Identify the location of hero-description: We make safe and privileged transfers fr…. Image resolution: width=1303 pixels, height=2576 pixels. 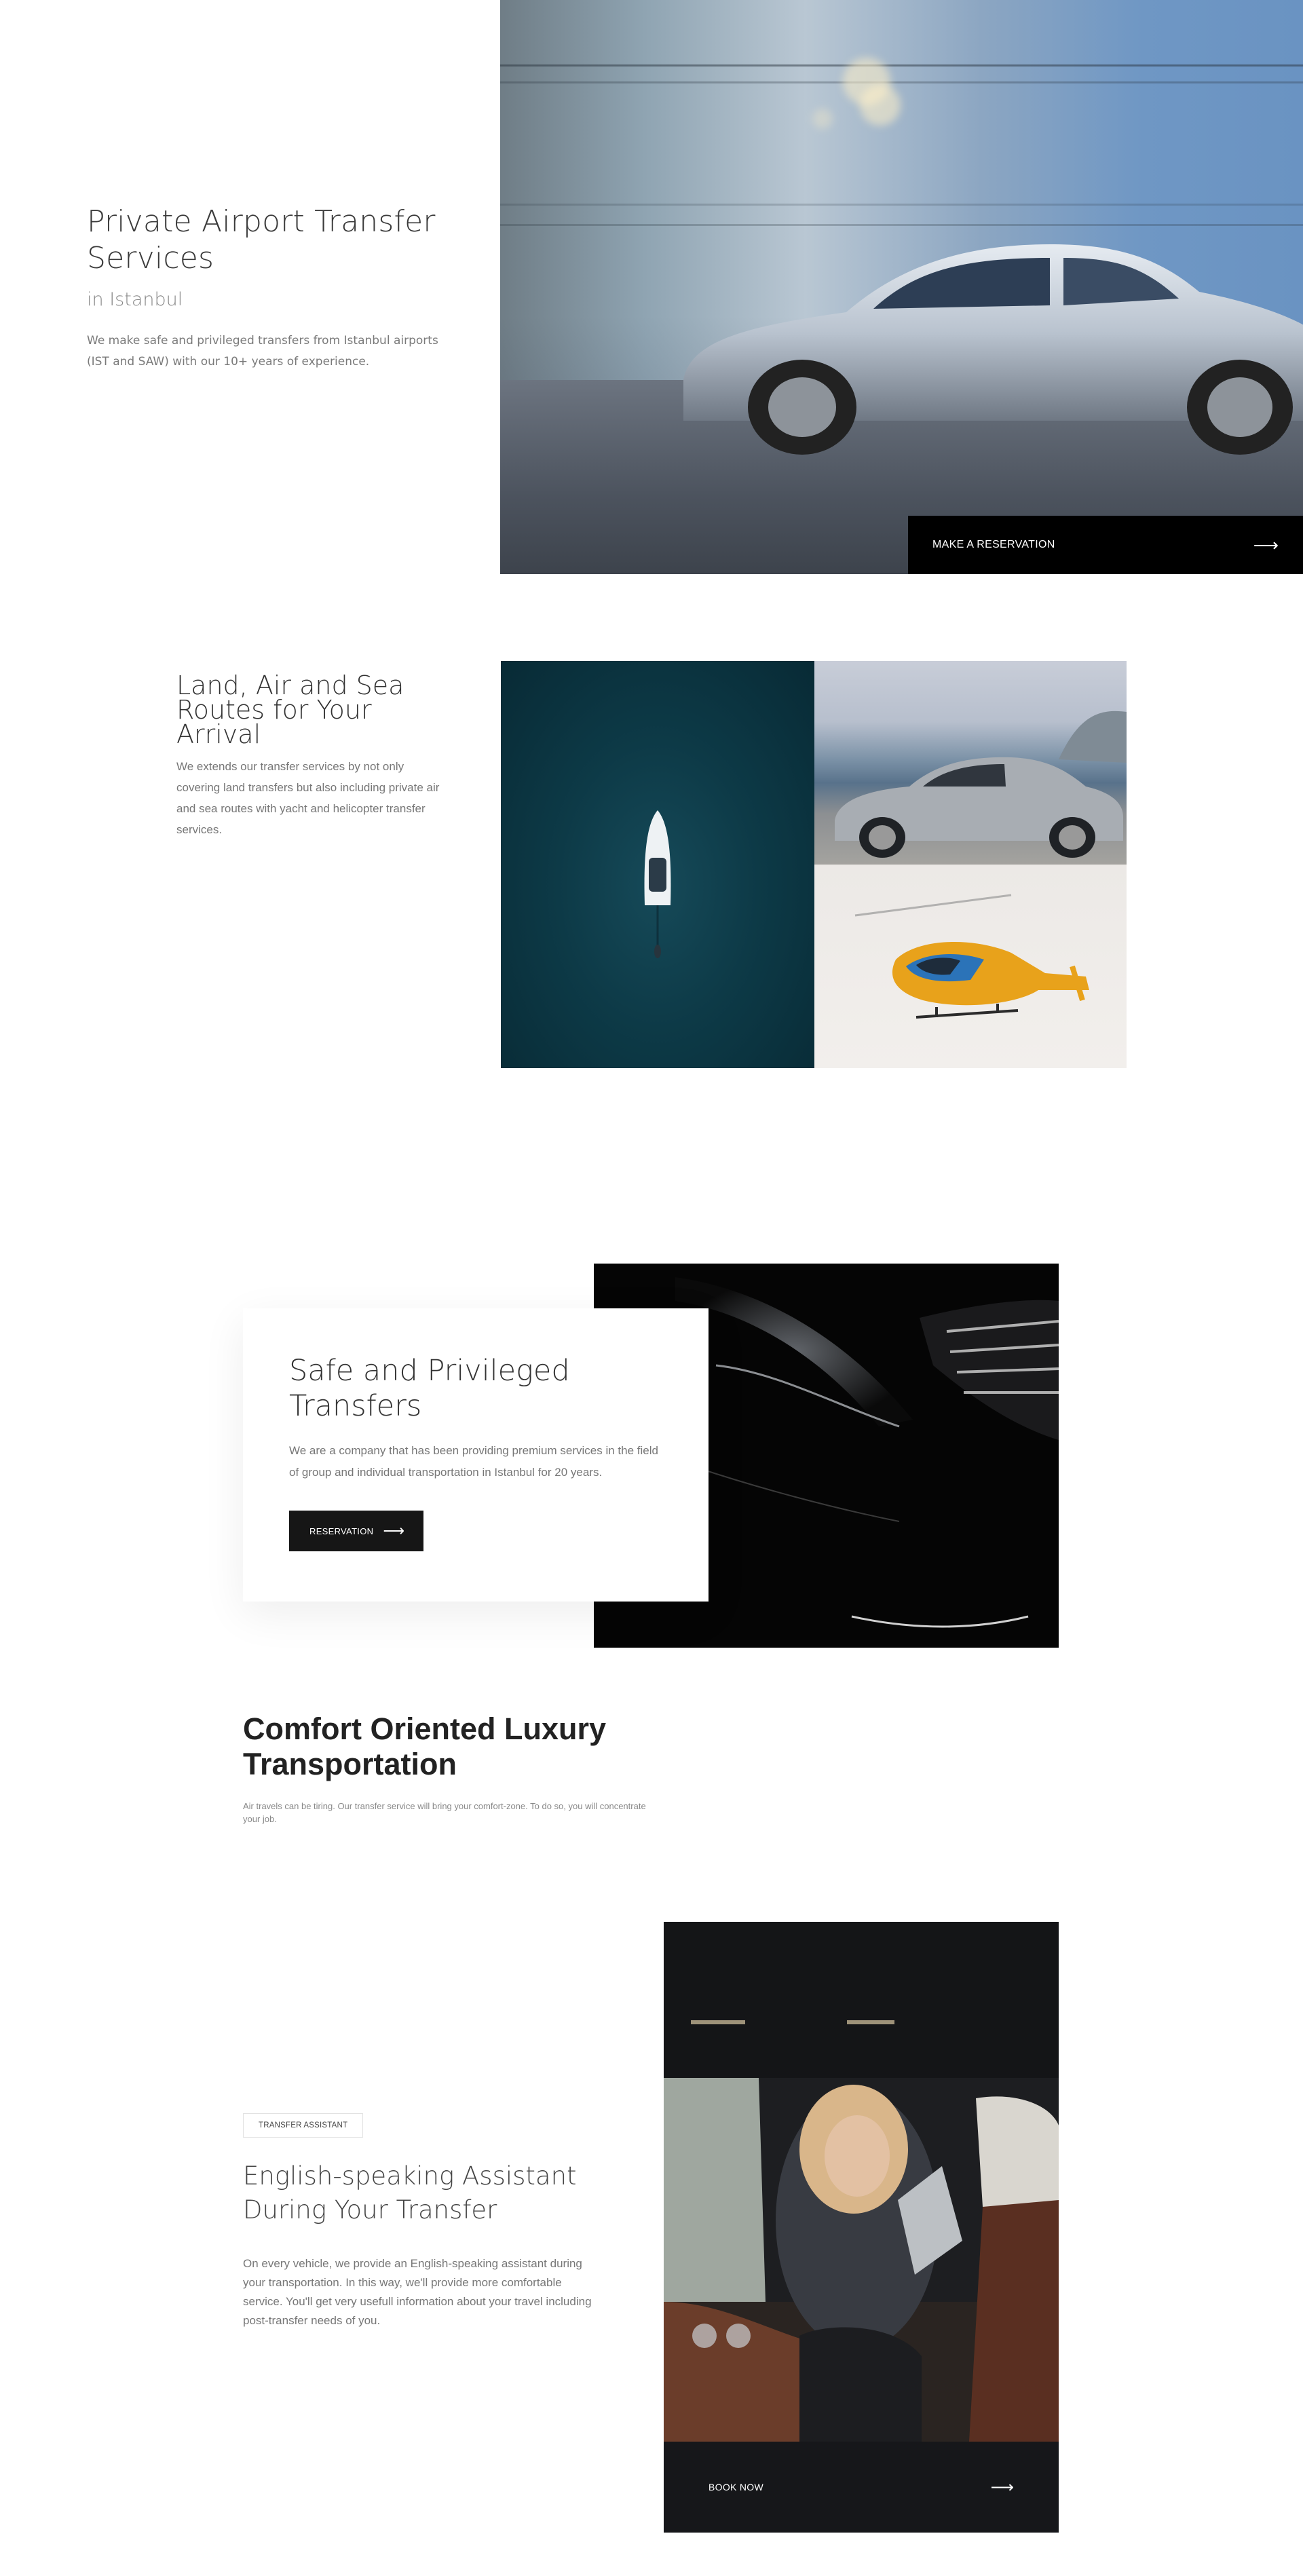
(262, 351).